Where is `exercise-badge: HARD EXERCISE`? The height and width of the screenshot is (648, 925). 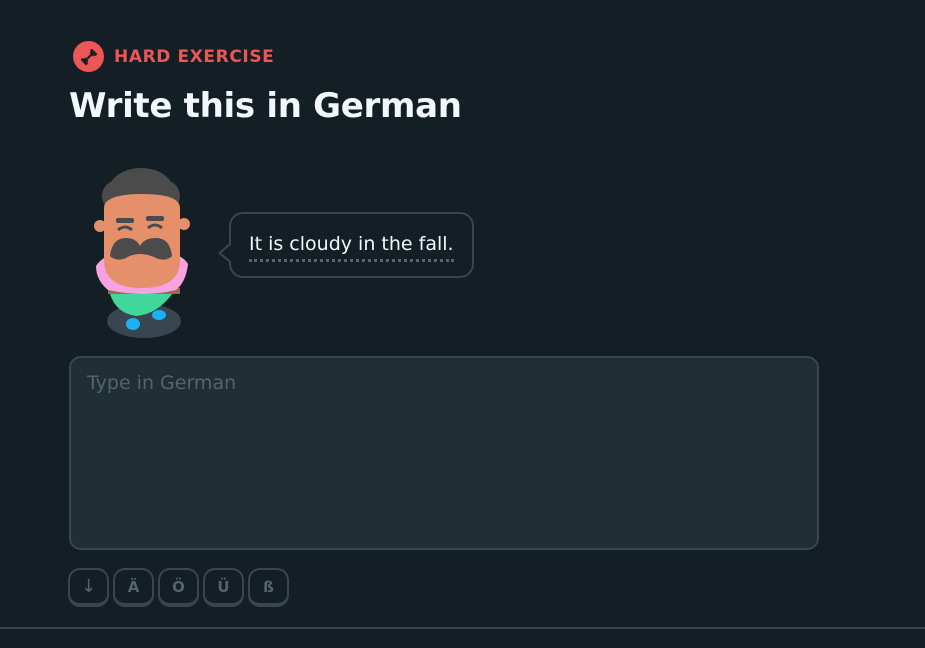
exercise-badge: HARD EXERCISE is located at coordinates (173, 56).